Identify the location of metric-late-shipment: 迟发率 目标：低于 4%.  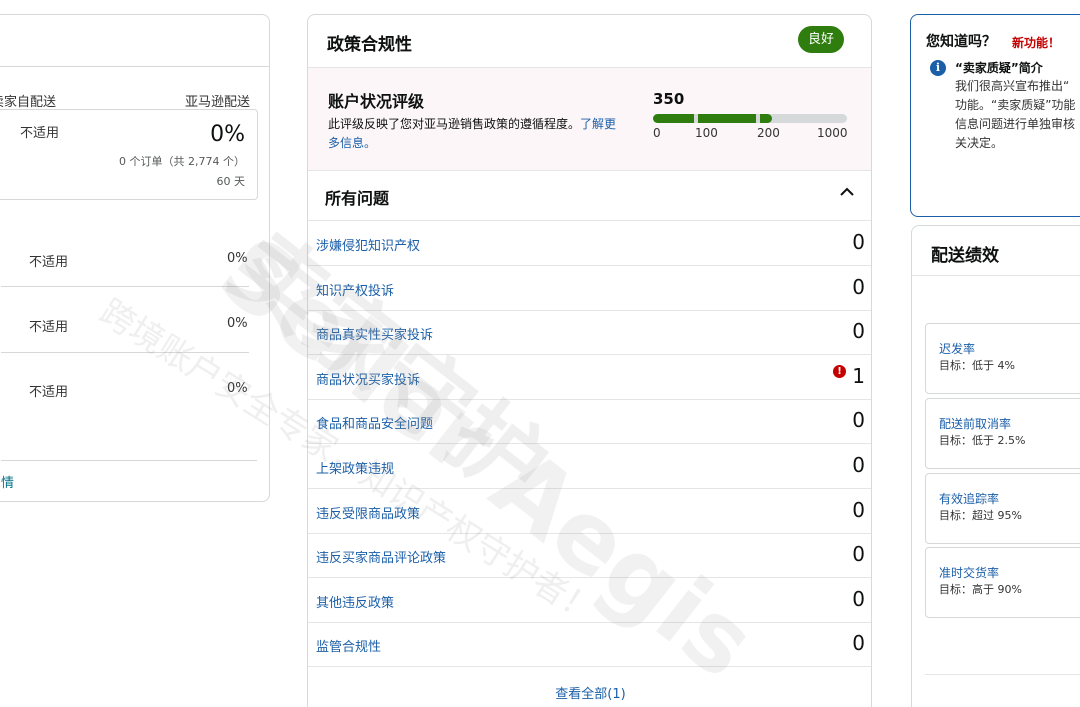
(1002, 358).